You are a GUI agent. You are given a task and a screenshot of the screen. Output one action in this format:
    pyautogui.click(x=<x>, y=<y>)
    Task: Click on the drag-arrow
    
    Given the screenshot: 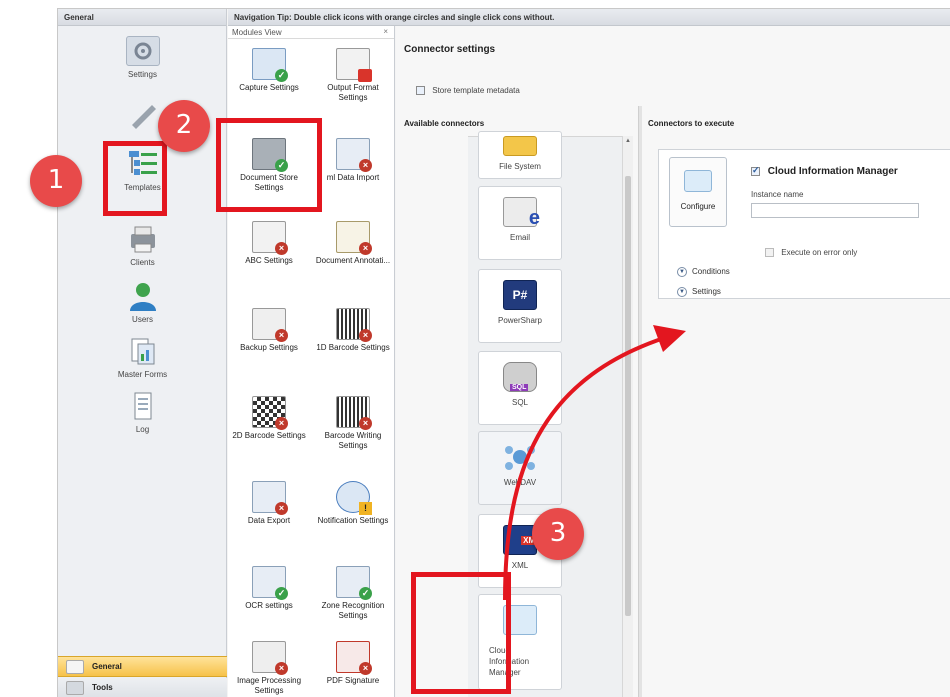 What is the action you would take?
    pyautogui.click(x=594, y=463)
    